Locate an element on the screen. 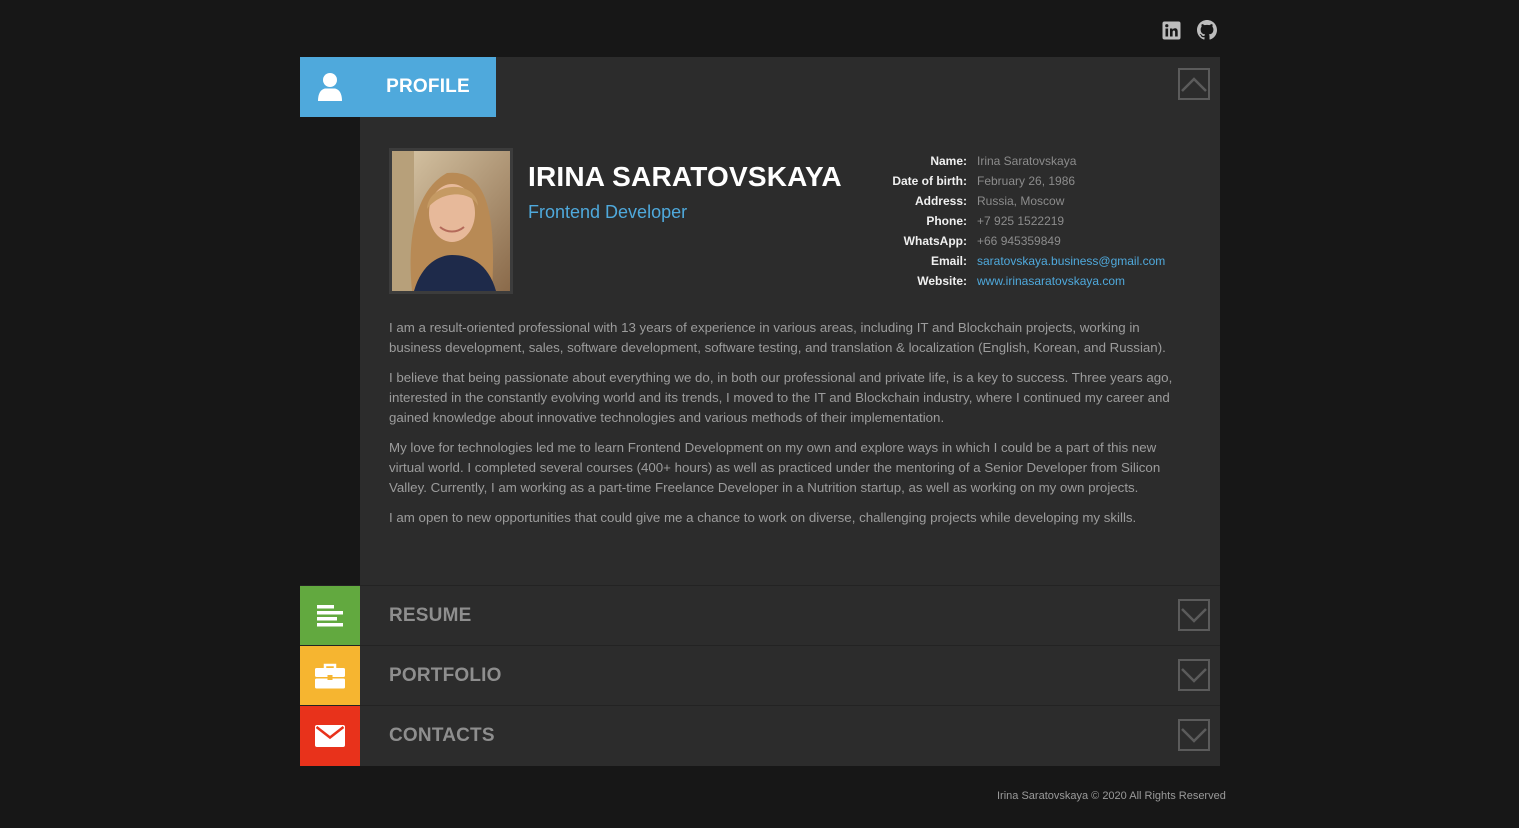 The width and height of the screenshot is (1519, 828). portfolio-header: PORTFOLIO is located at coordinates (790, 676).